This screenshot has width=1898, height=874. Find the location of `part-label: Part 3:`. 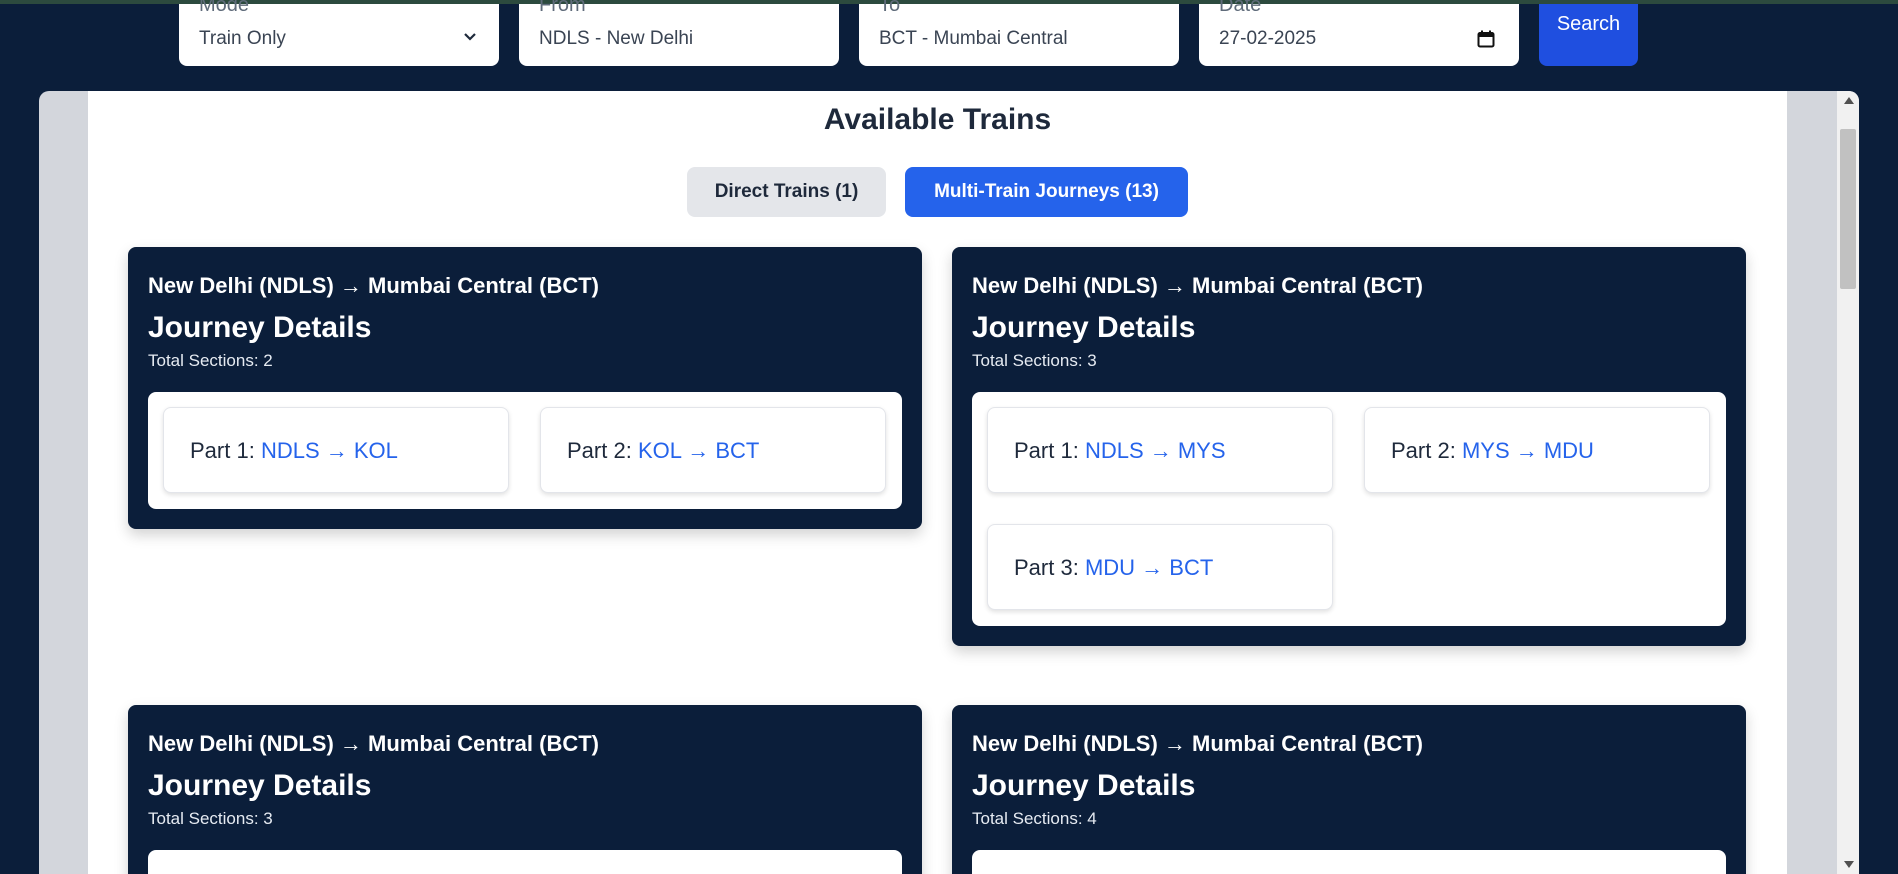

part-label: Part 3: is located at coordinates (1046, 567).